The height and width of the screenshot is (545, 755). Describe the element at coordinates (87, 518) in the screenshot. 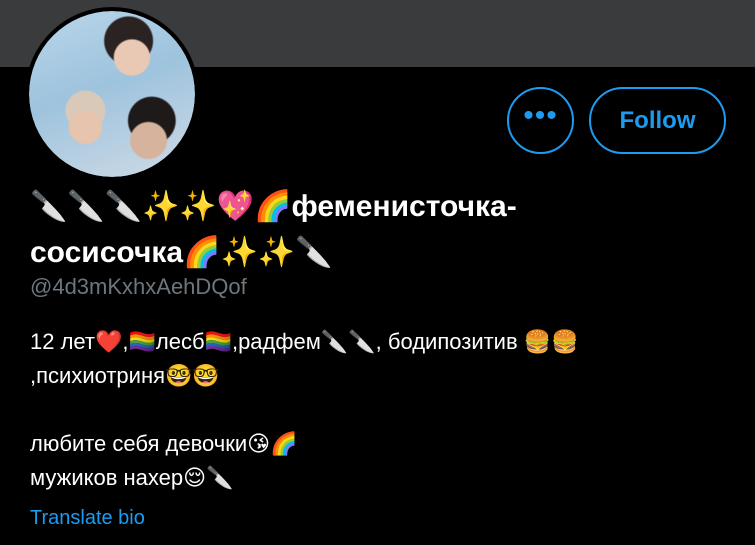

I see `translate-bio-link: Translate bio` at that location.